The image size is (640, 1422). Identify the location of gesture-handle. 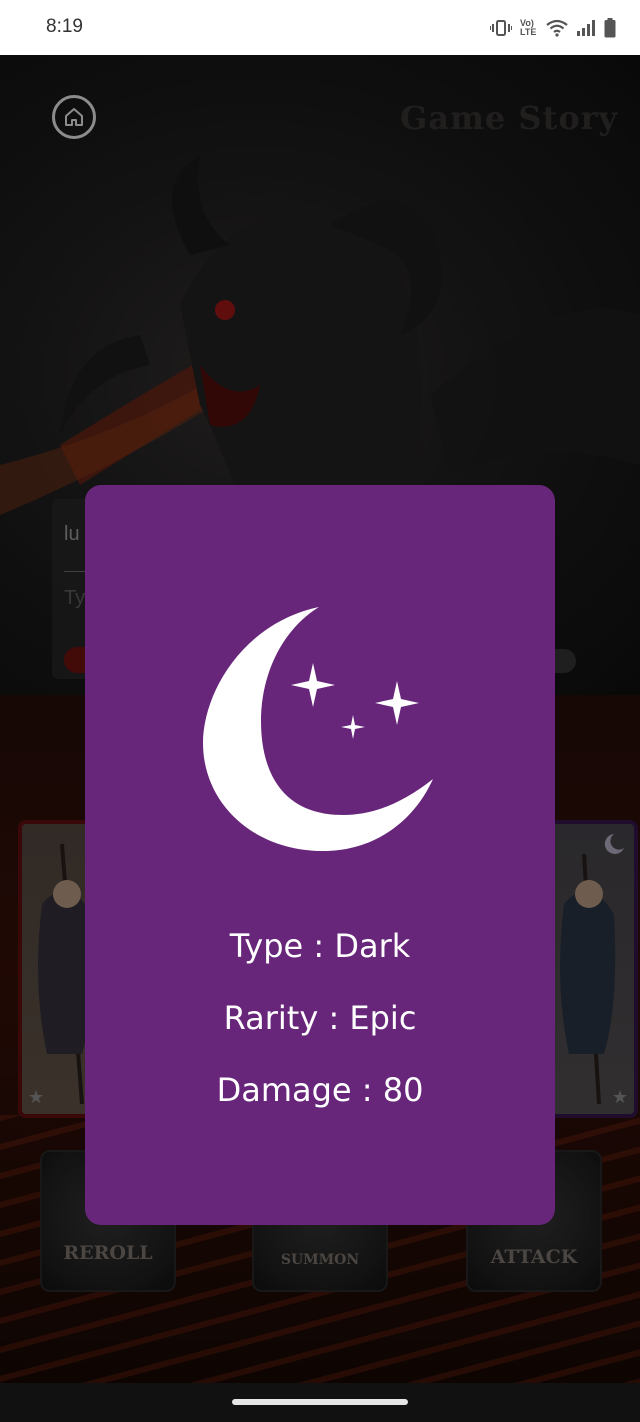
(320, 1402).